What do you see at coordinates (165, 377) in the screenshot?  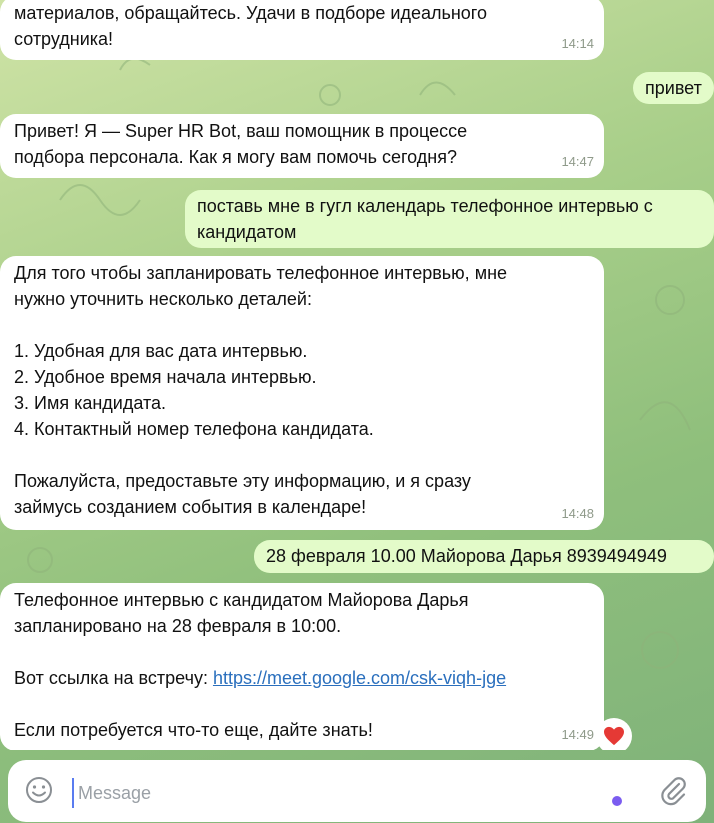 I see `list-item: 2. Удобное время начала интервью.` at bounding box center [165, 377].